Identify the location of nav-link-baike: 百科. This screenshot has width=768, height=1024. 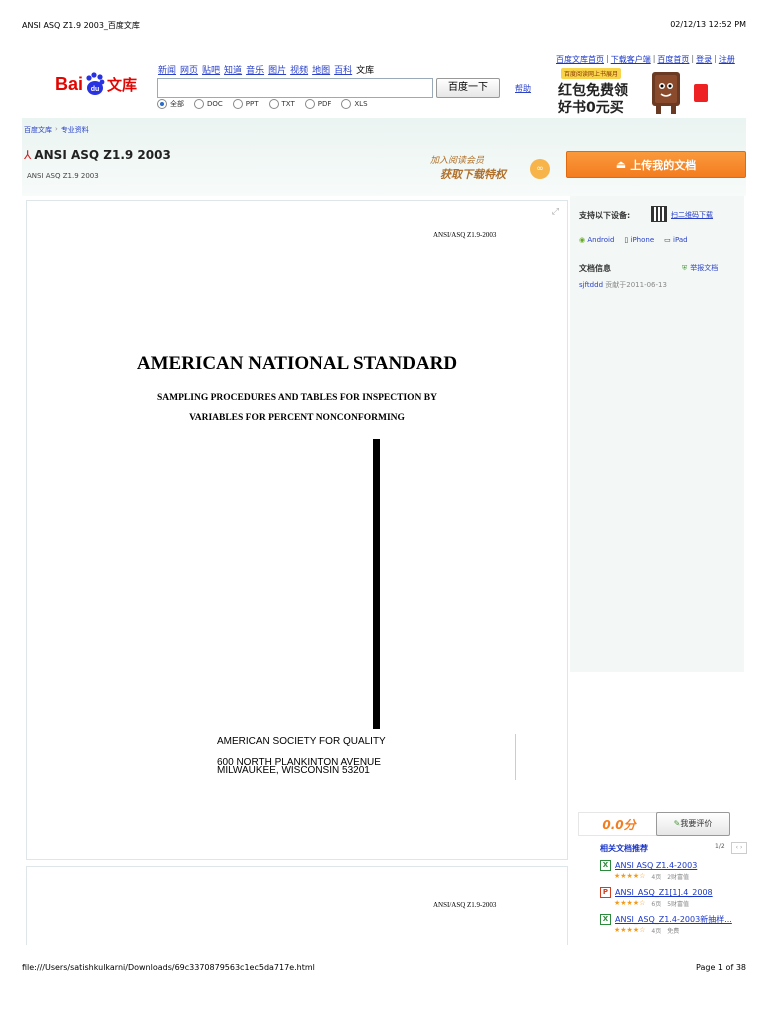
(343, 69).